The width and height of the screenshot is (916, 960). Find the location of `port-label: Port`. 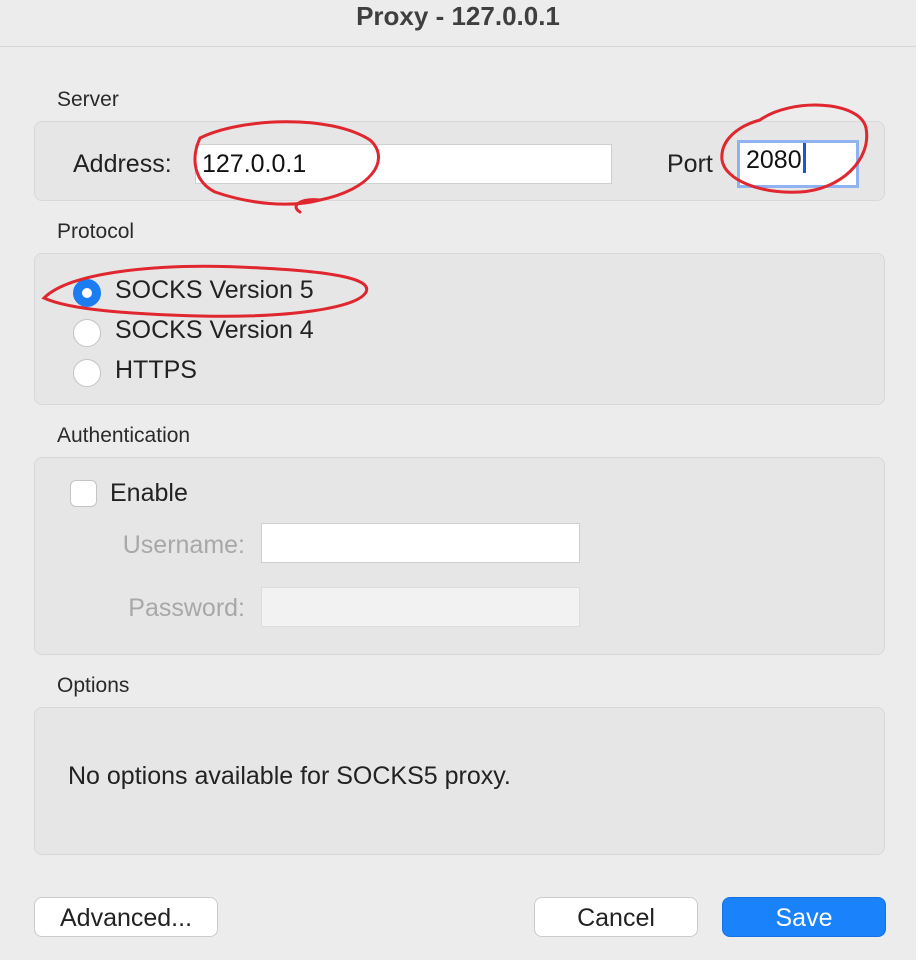

port-label: Port is located at coordinates (690, 164).